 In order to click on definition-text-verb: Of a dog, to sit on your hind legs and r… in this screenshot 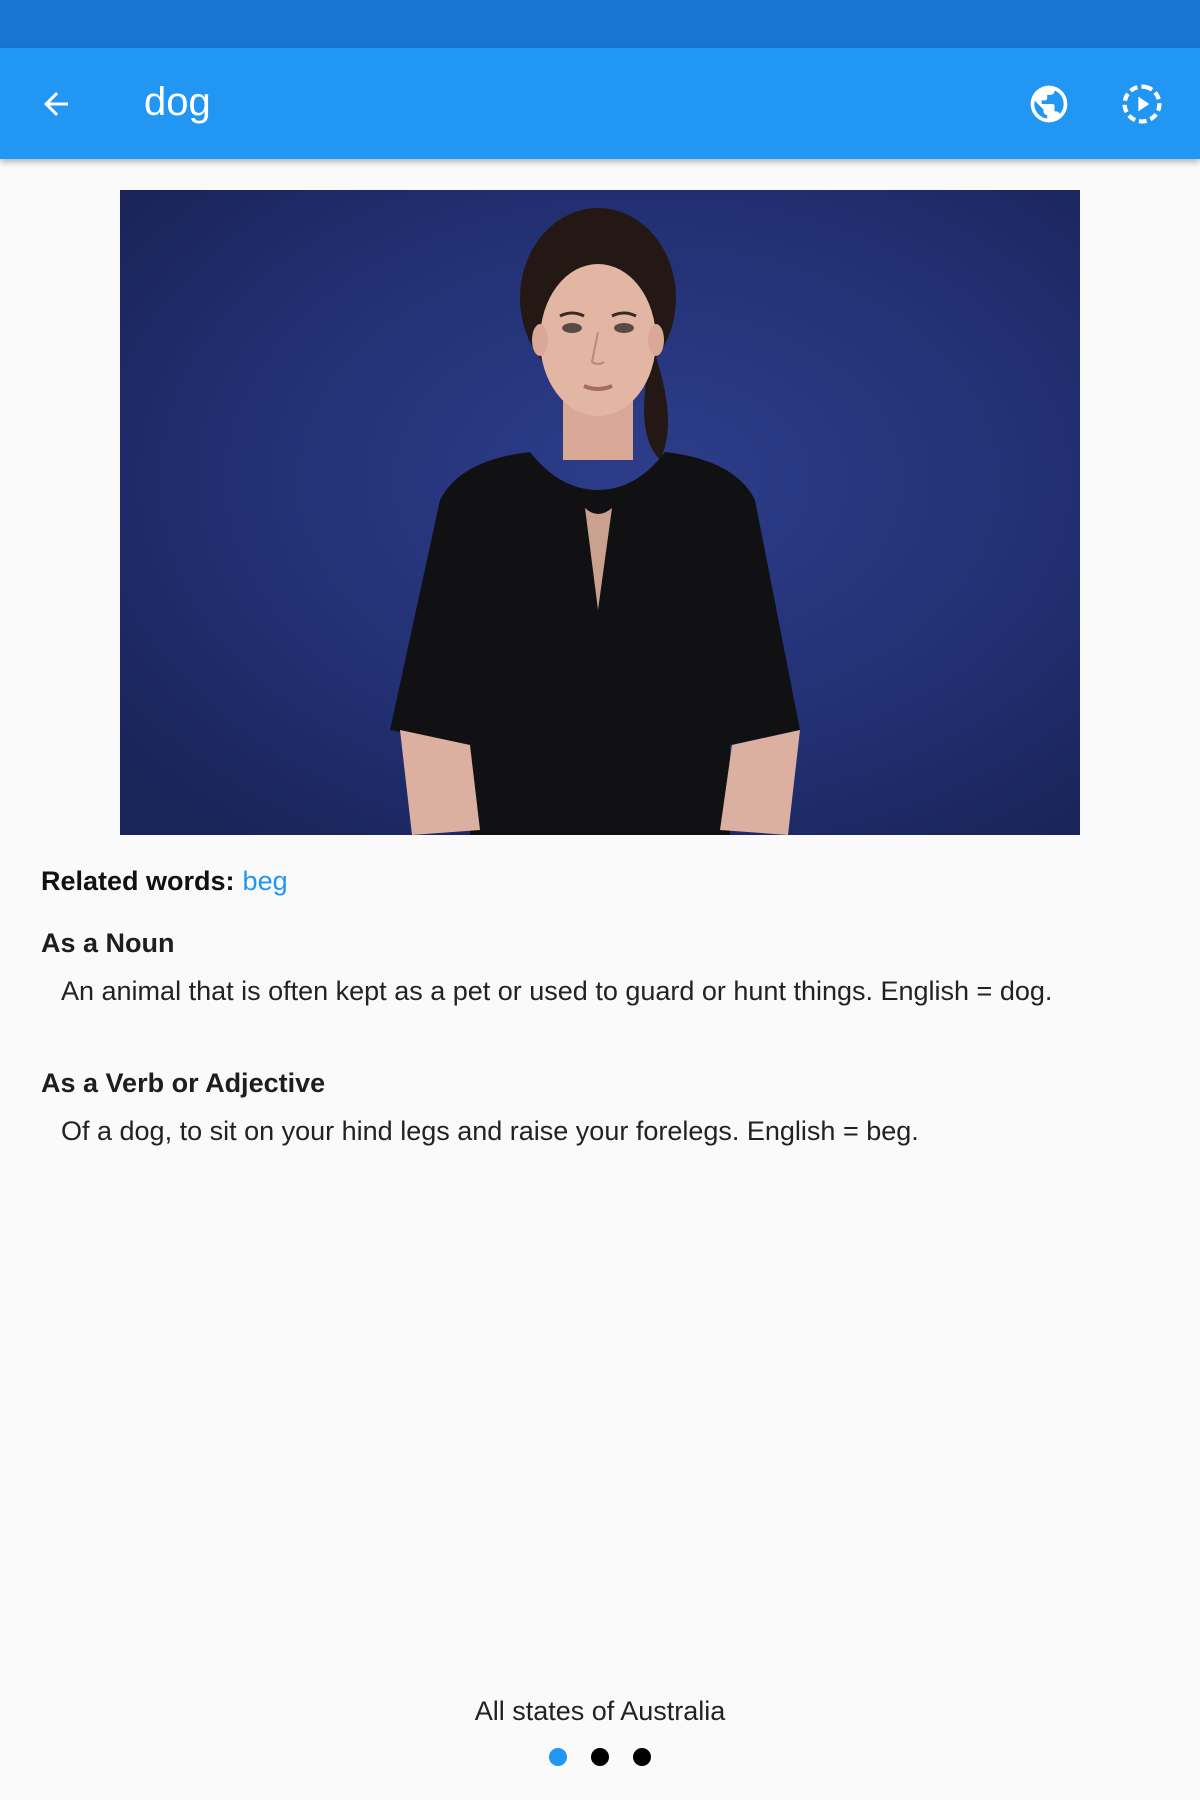, I will do `click(490, 1131)`.